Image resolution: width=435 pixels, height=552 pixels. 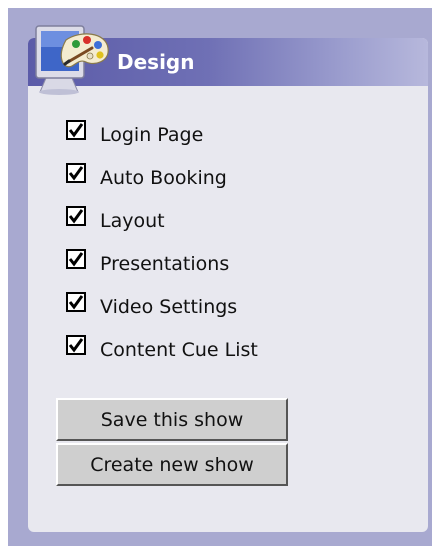 I want to click on option-label: Content Cue List, so click(x=179, y=350).